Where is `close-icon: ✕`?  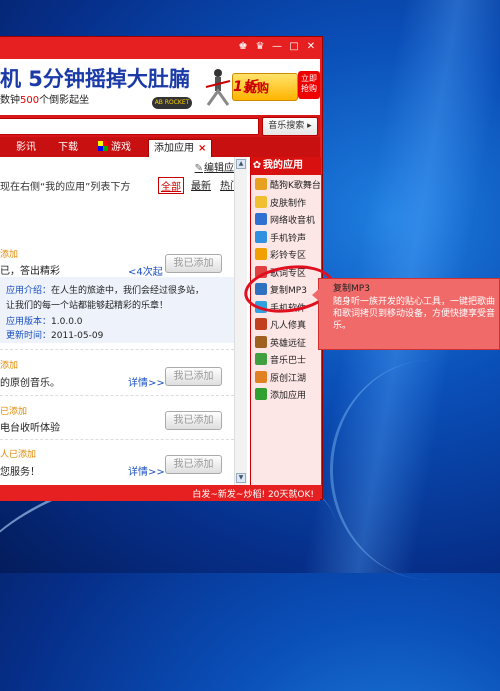
close-icon: ✕ is located at coordinates (311, 46).